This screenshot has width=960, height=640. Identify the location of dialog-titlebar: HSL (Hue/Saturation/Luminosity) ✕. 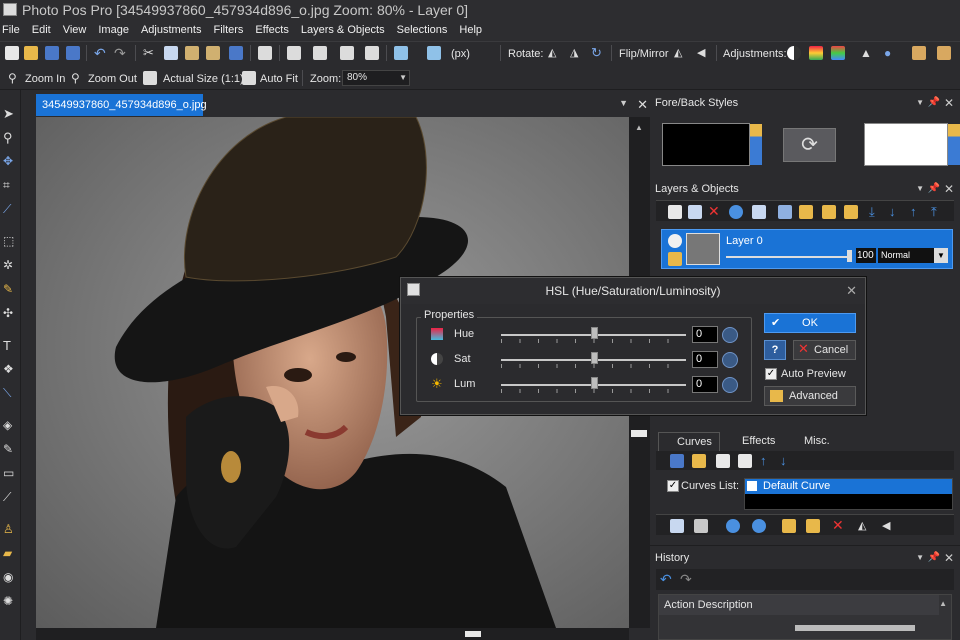
(633, 291).